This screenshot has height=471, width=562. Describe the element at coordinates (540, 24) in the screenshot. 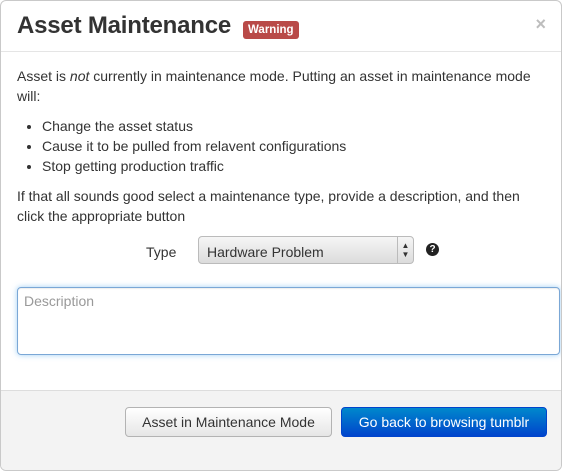

I see `close-icon: ×` at that location.